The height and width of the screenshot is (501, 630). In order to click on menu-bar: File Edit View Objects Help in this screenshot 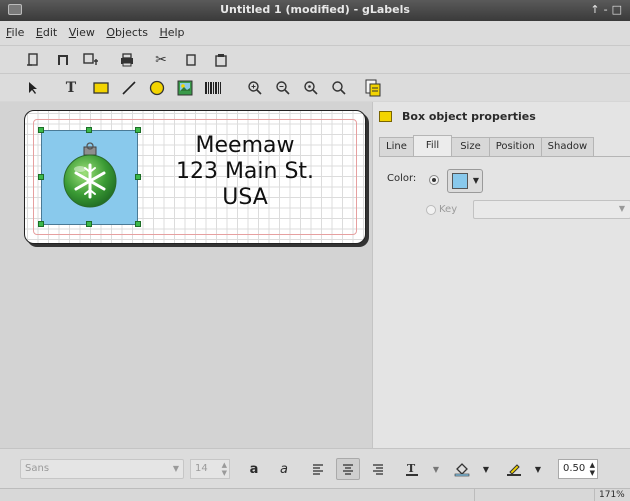, I will do `click(315, 33)`.